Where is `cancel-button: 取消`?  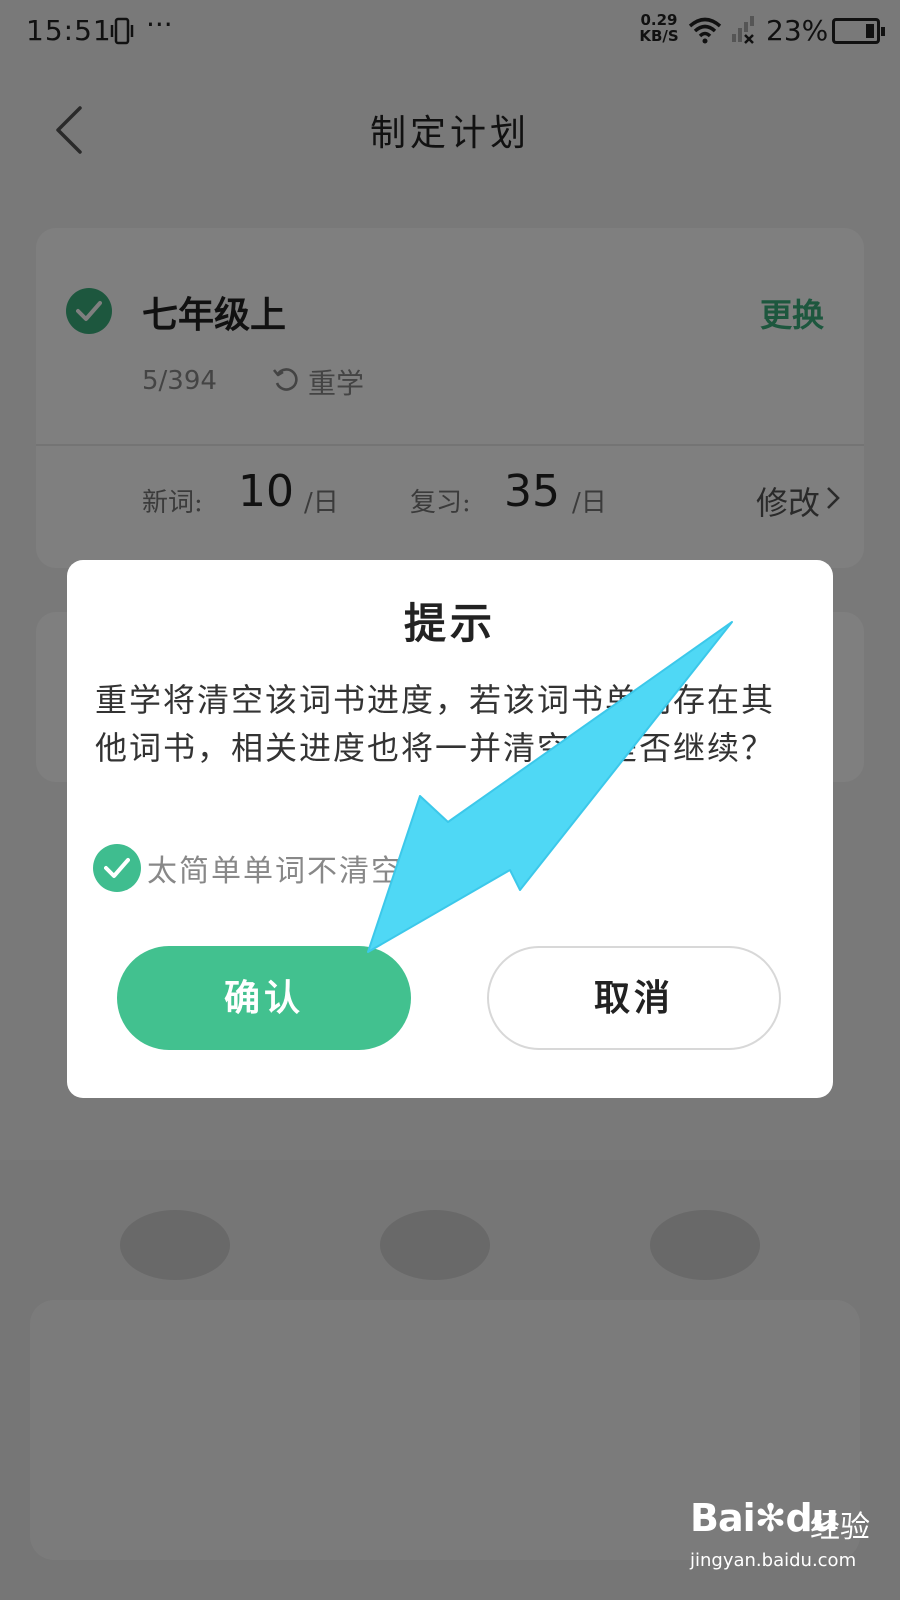
cancel-button: 取消 is located at coordinates (634, 998).